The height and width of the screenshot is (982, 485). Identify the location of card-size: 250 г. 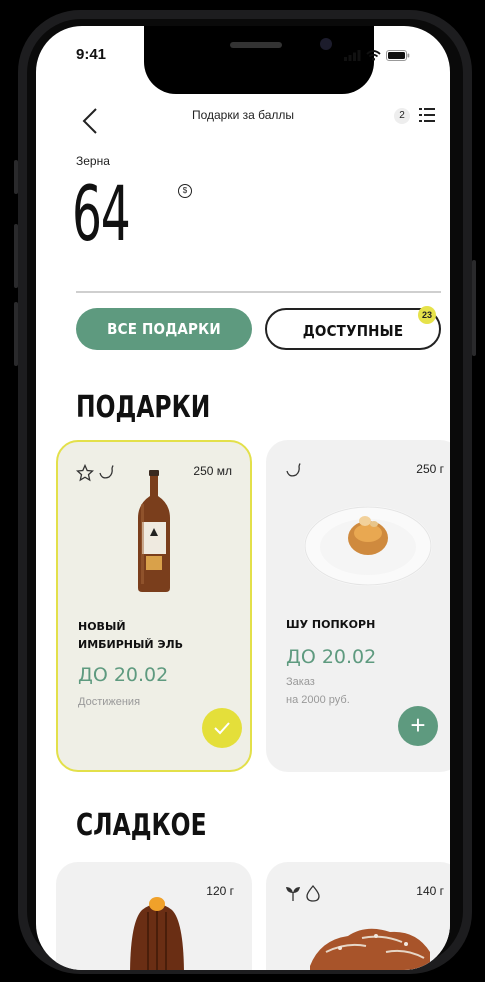
(430, 469).